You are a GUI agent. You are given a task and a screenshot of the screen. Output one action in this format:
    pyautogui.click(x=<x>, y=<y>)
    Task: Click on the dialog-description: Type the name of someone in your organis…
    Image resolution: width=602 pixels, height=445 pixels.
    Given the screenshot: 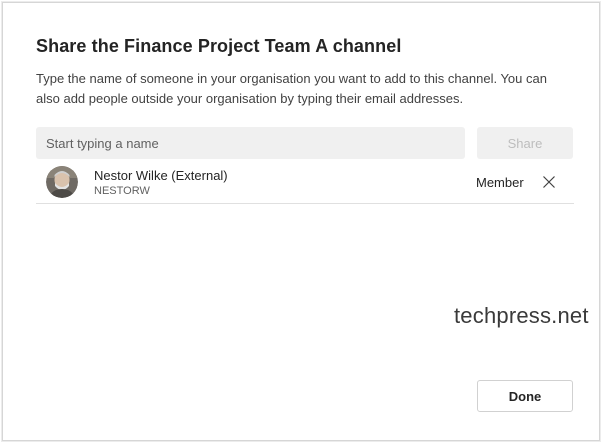 What is the action you would take?
    pyautogui.click(x=291, y=88)
    